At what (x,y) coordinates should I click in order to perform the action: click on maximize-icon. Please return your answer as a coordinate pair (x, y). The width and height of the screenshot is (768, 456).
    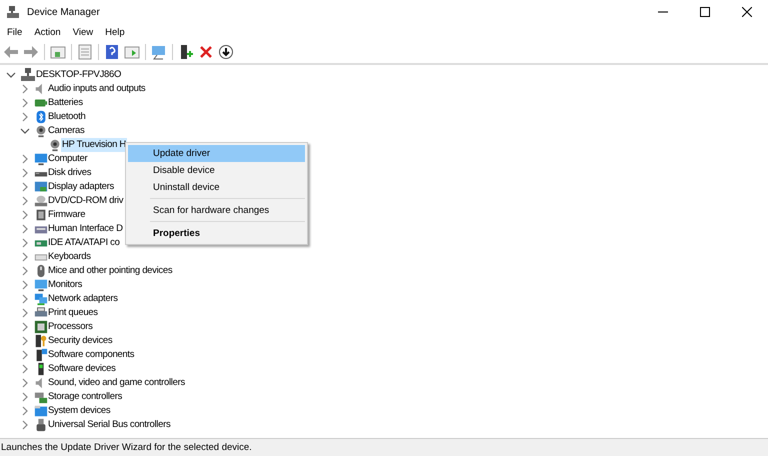
    Looking at the image, I should click on (705, 12).